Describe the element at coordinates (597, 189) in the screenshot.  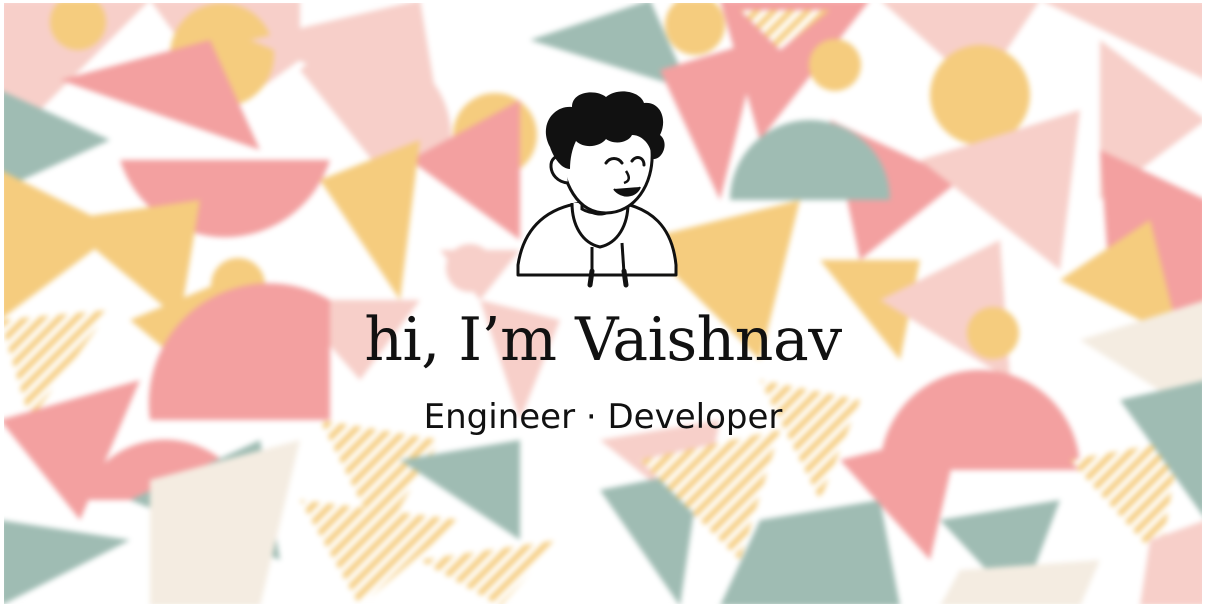
I see `avatar-icon` at that location.